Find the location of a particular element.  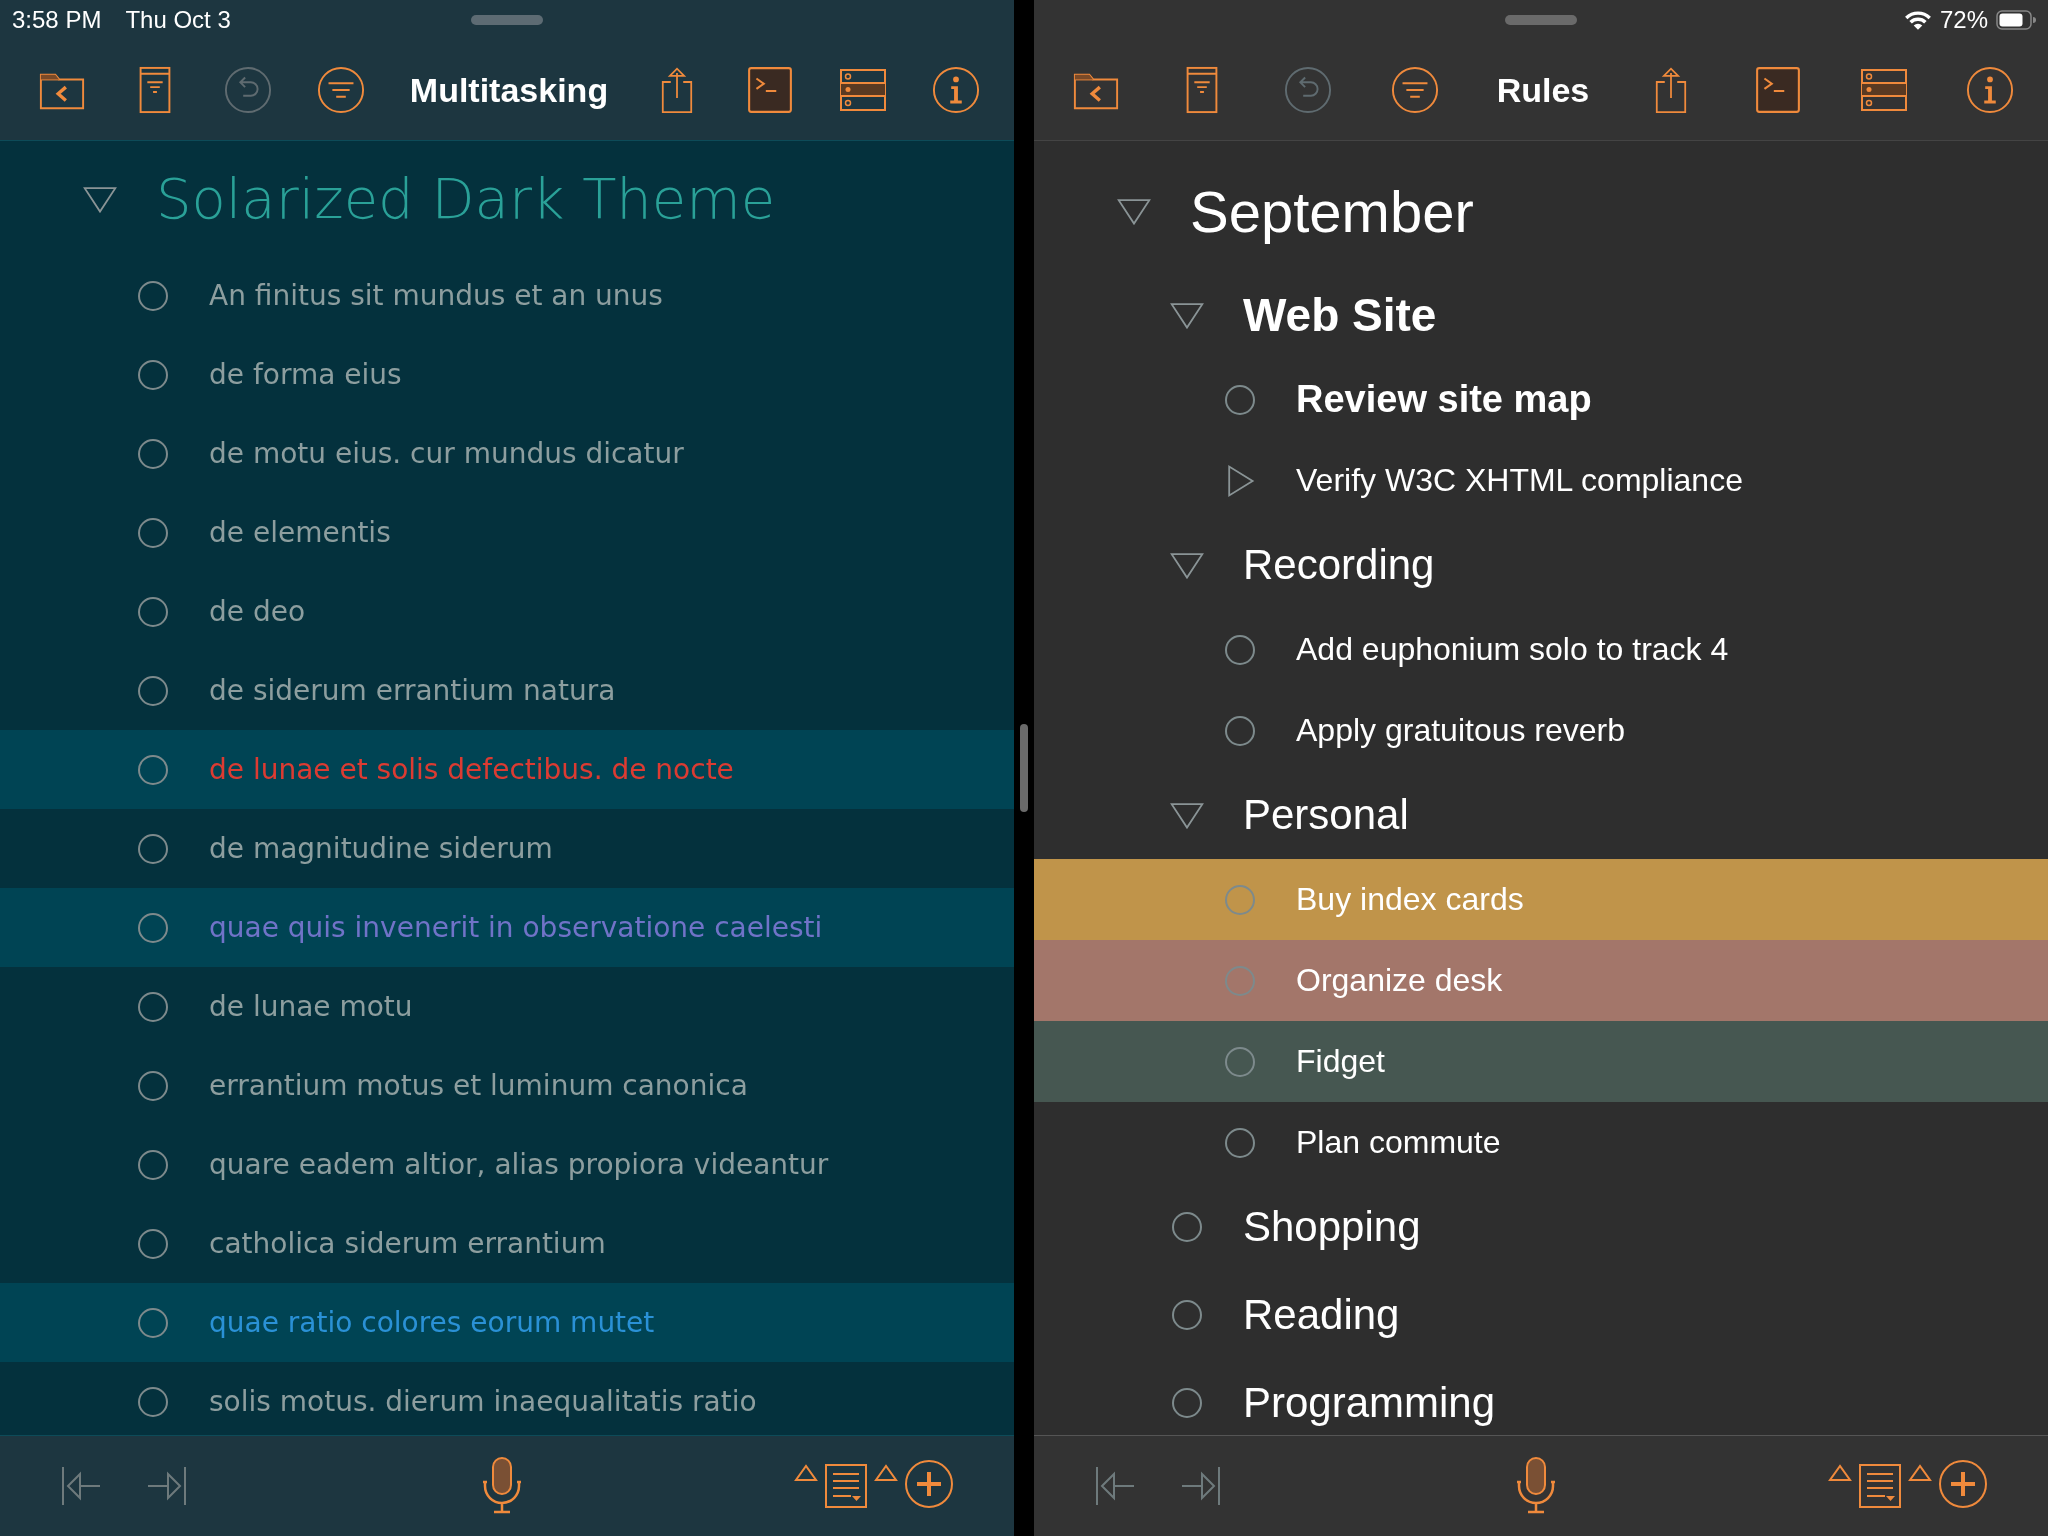

row-title: quae quis invenerit in observatione caelesti is located at coordinates (516, 927).